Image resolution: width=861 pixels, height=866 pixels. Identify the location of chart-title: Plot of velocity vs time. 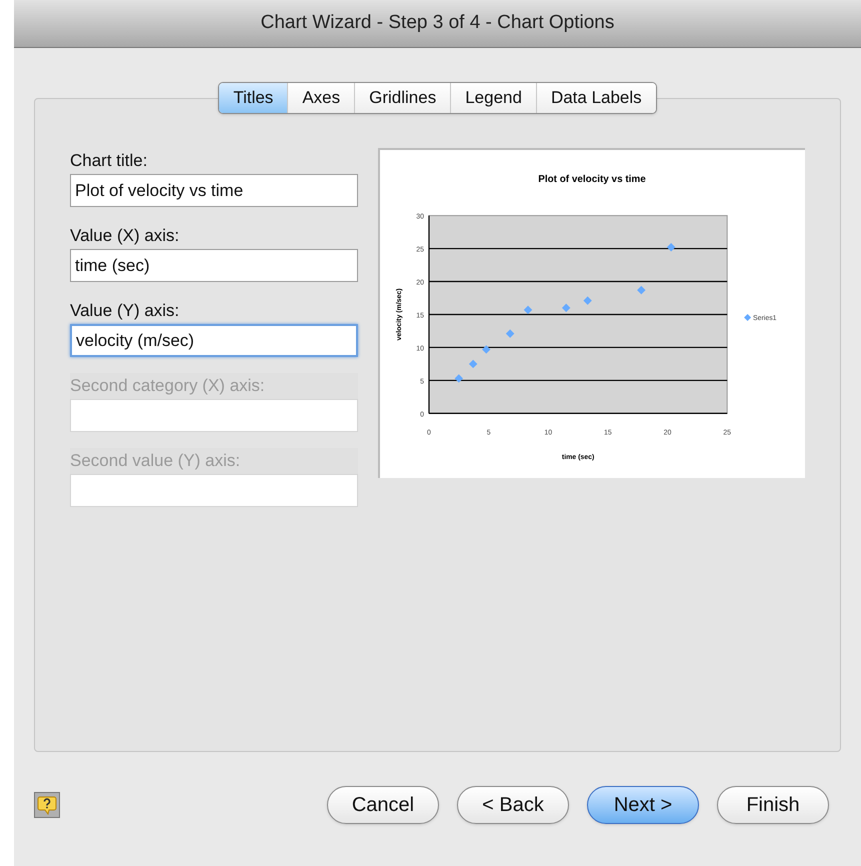
(592, 179).